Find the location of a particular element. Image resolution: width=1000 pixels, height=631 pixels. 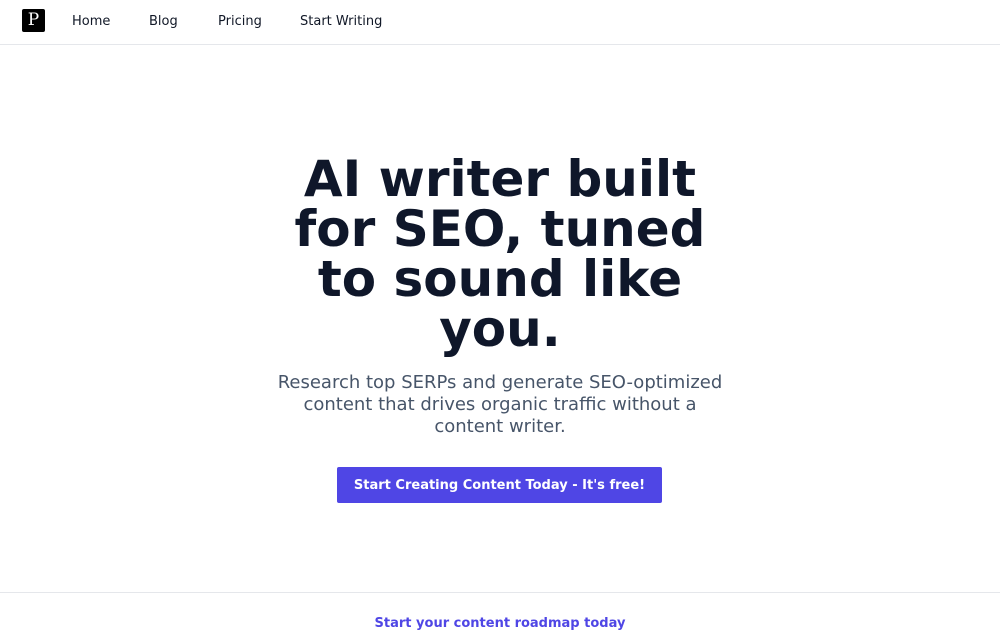

logo-icon: P is located at coordinates (33, 20).